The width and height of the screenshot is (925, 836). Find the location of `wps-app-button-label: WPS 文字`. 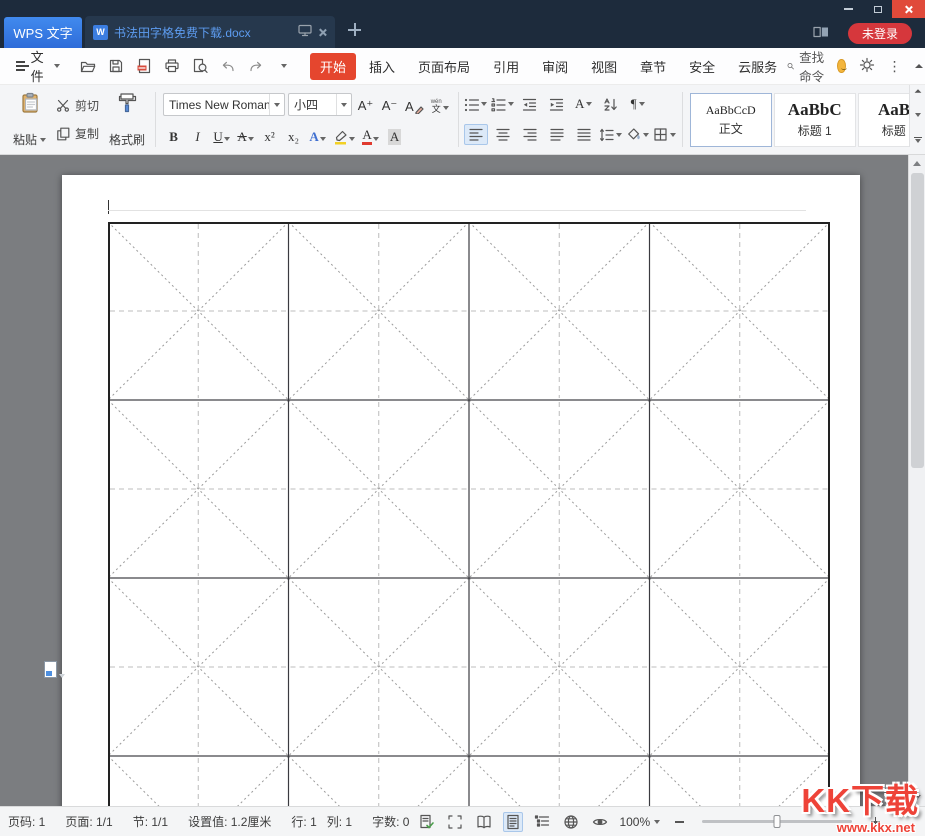

wps-app-button-label: WPS 文字 is located at coordinates (43, 33).